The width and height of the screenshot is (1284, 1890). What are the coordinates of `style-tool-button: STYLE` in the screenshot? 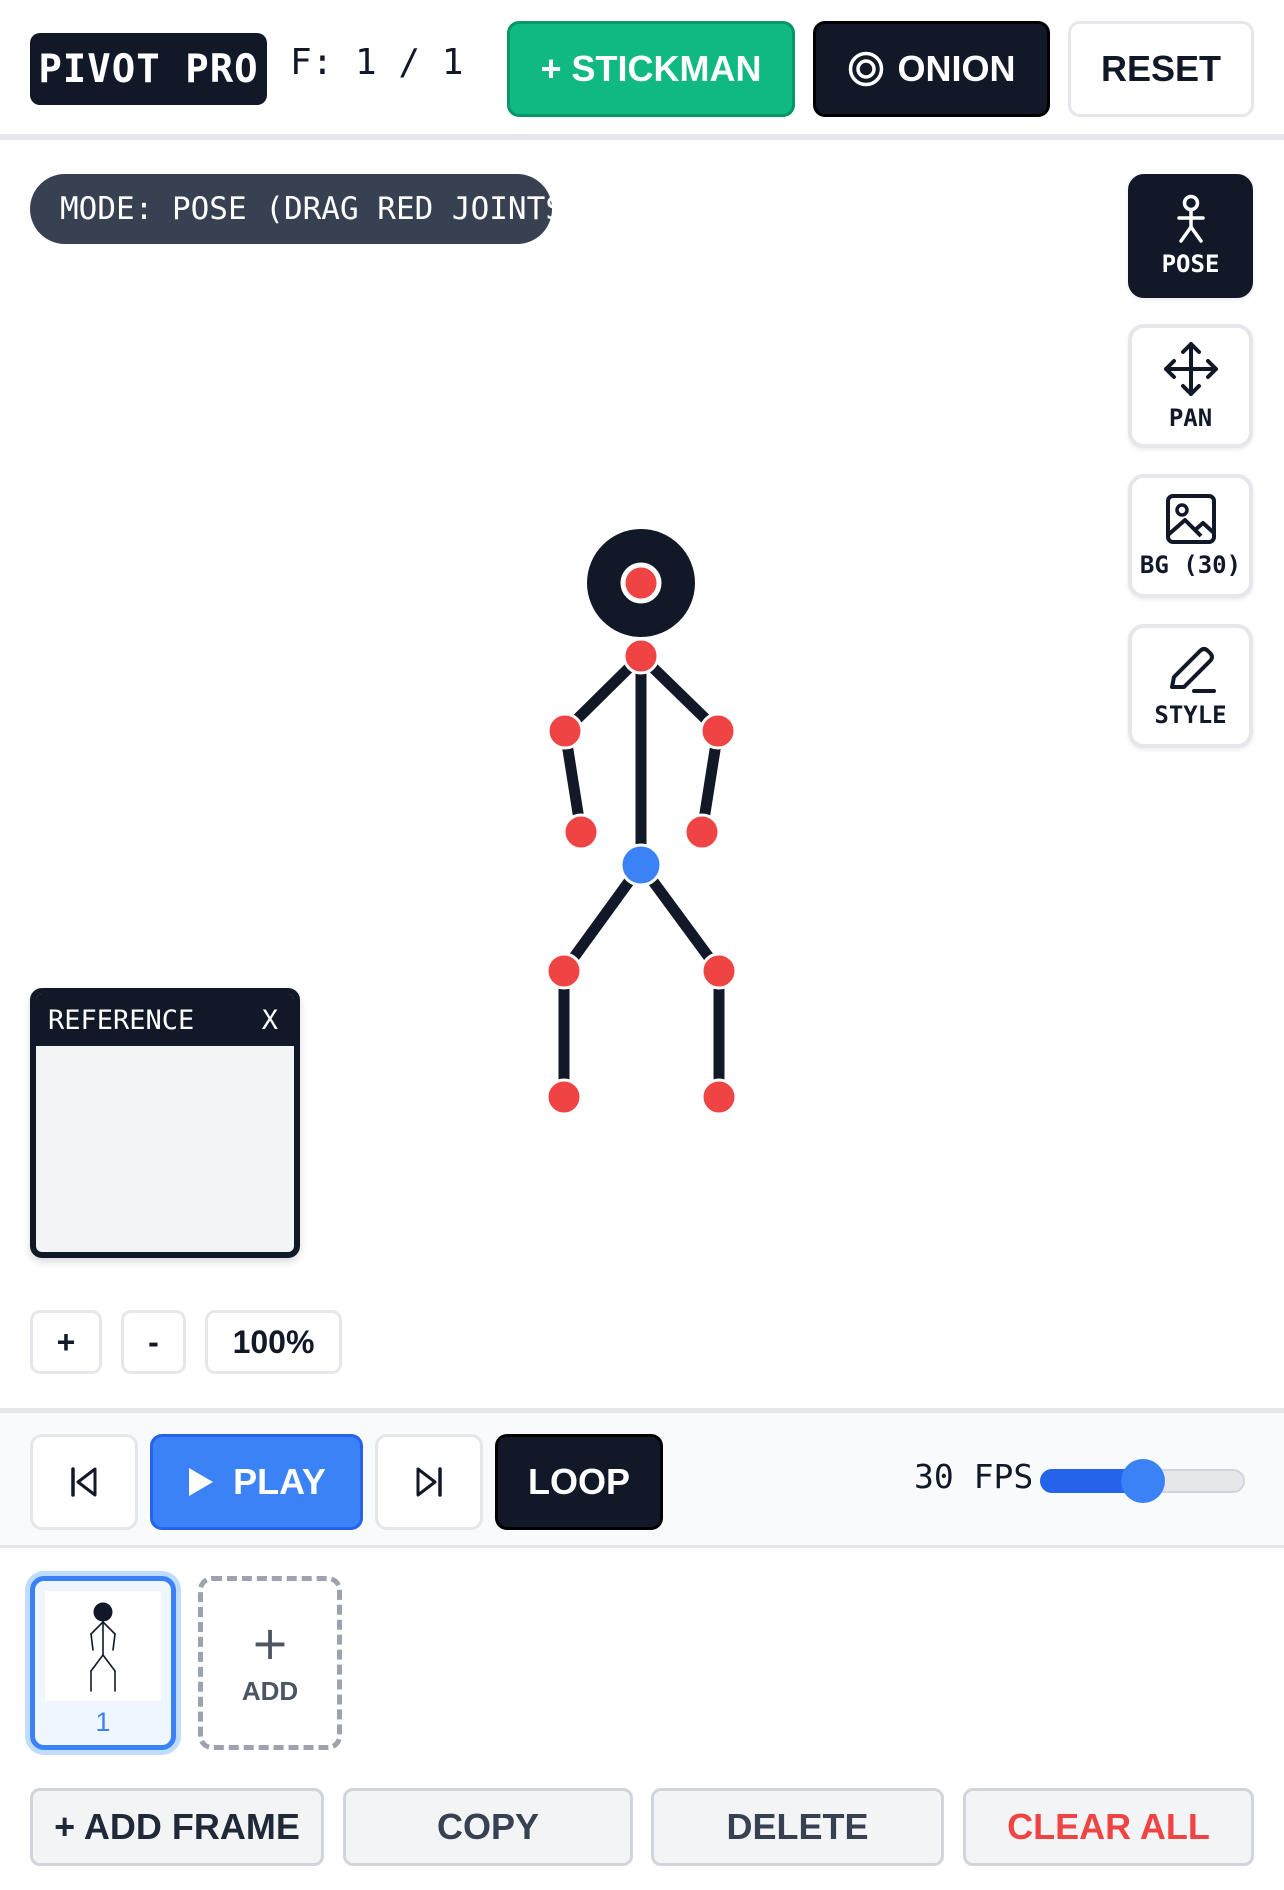 It's located at (1190, 686).